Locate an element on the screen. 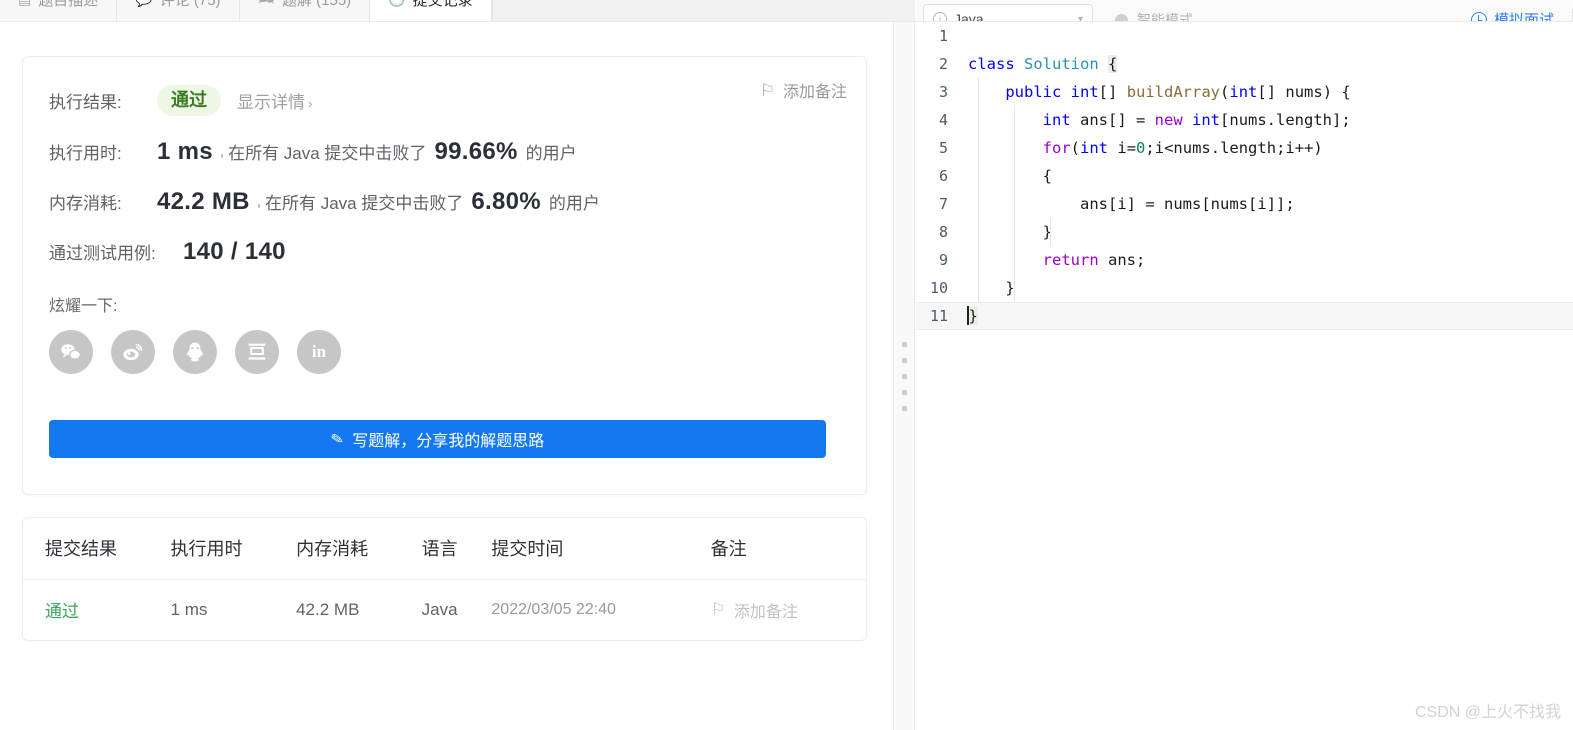  mock-interview-label: 模拟面试 is located at coordinates (1523, 17).